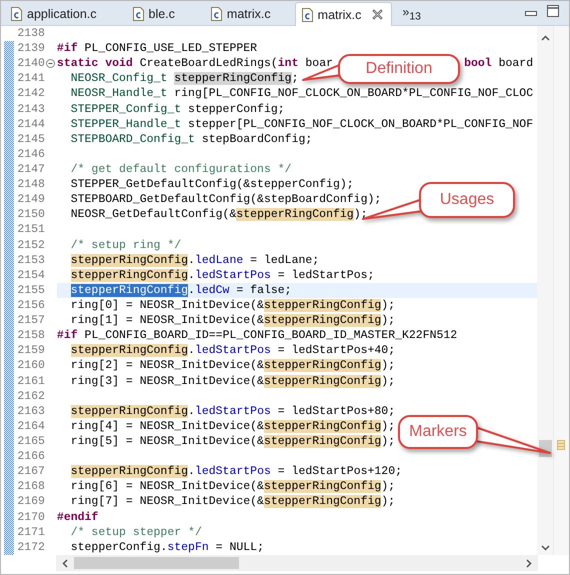 Image resolution: width=570 pixels, height=575 pixels. I want to click on line-number: 2150, so click(30, 214).